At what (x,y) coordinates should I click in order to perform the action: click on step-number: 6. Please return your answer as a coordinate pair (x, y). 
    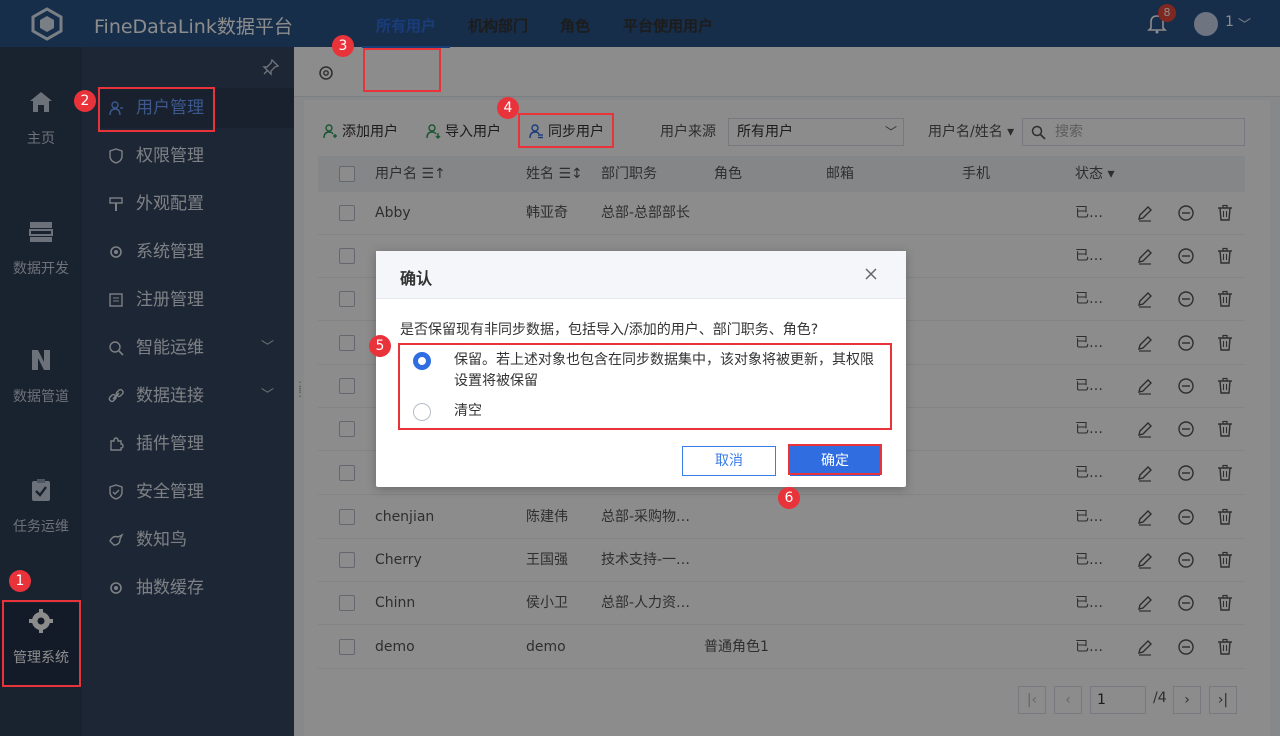
    Looking at the image, I should click on (789, 498).